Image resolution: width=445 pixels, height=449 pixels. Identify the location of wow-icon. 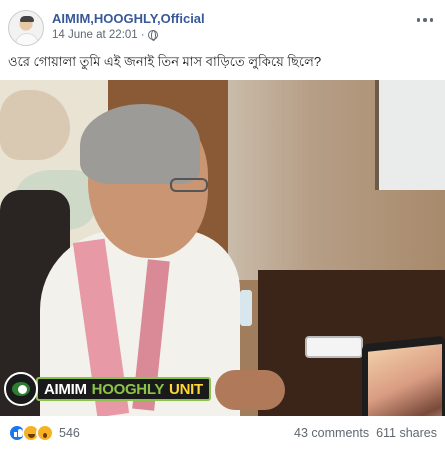
(45, 433).